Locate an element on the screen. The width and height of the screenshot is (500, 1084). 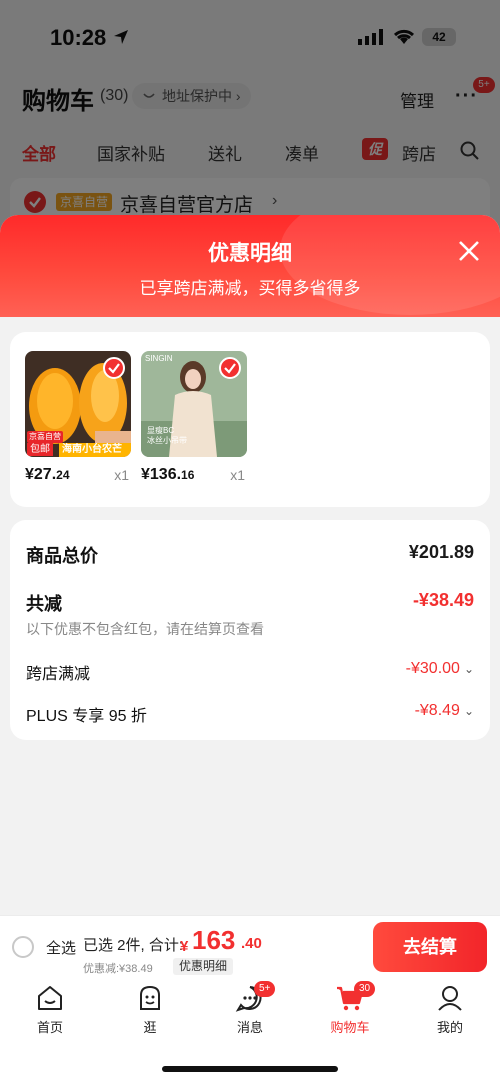
tab-home: 首页 is located at coordinates (50, 1009).